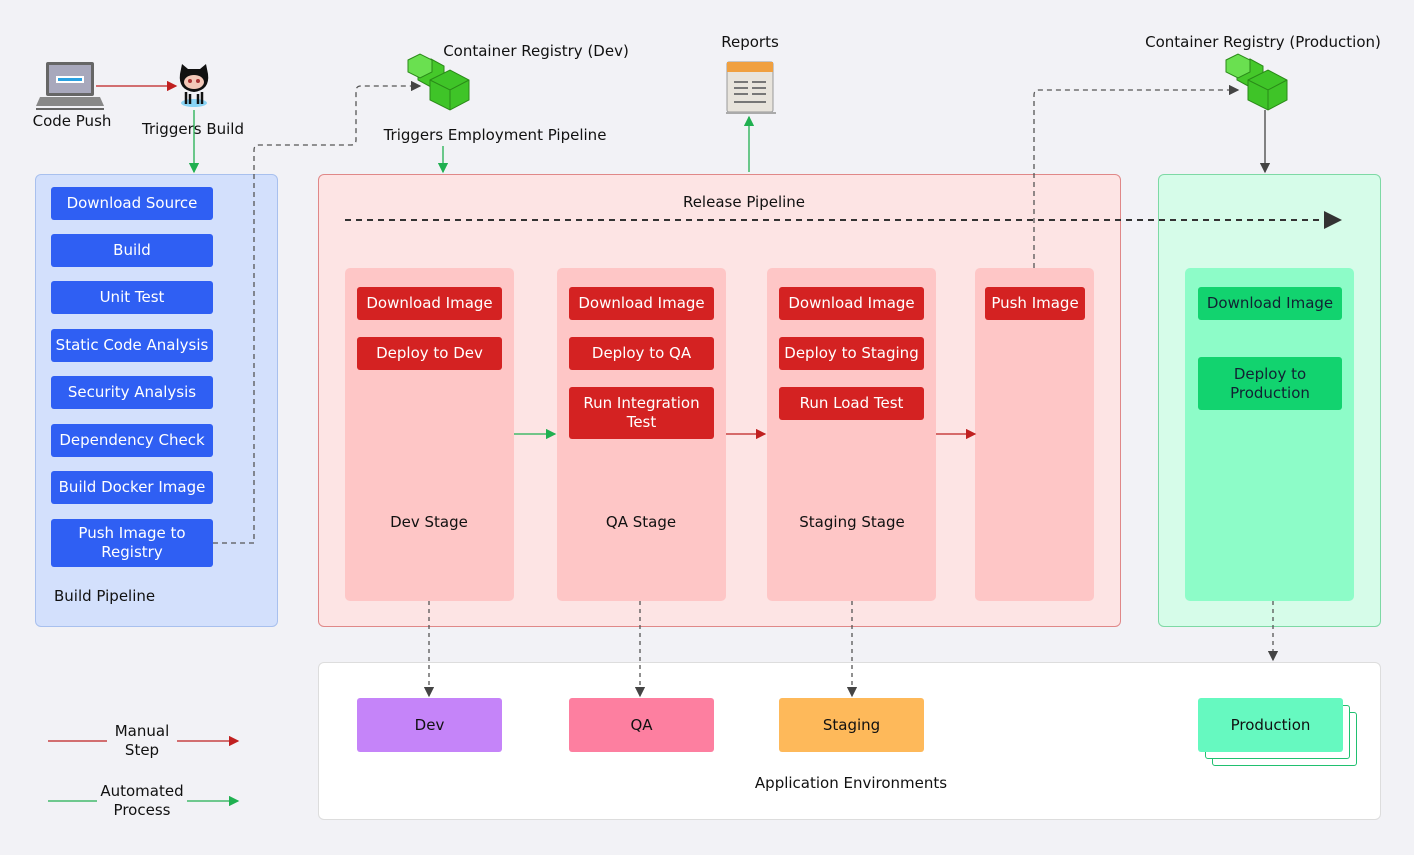 The image size is (1414, 855). I want to click on reports-label: Reports, so click(750, 42).